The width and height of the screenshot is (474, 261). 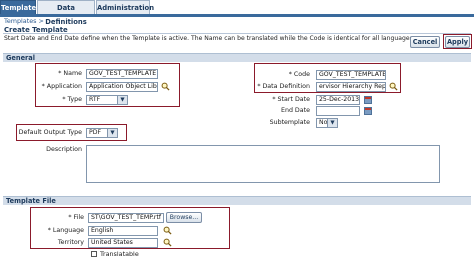 What do you see at coordinates (123, 243) in the screenshot?
I see `territory-field: United States` at bounding box center [123, 243].